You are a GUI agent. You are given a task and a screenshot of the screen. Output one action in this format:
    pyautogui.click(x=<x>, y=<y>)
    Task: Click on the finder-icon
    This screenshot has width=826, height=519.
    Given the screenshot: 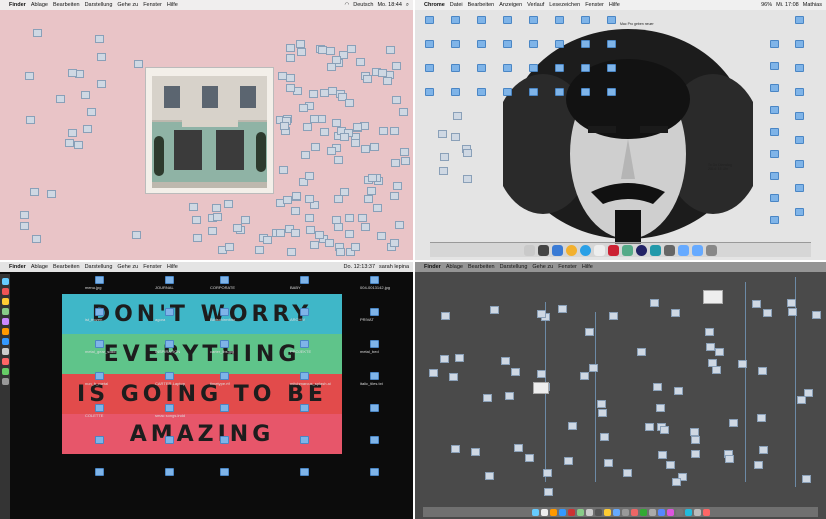 What is the action you would take?
    pyautogui.click(x=5, y=281)
    